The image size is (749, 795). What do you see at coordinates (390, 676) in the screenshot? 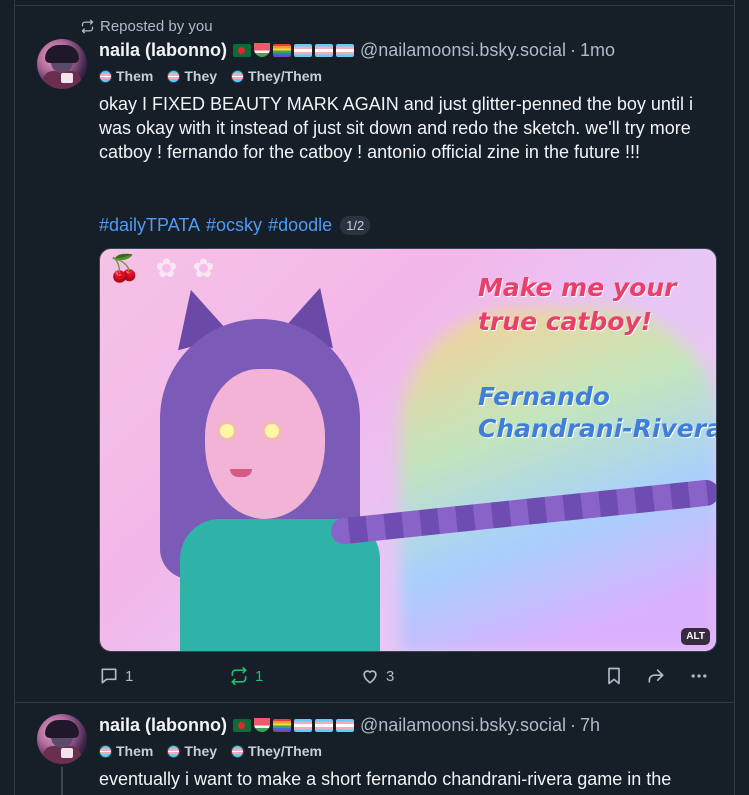
I see `like-count: 3` at bounding box center [390, 676].